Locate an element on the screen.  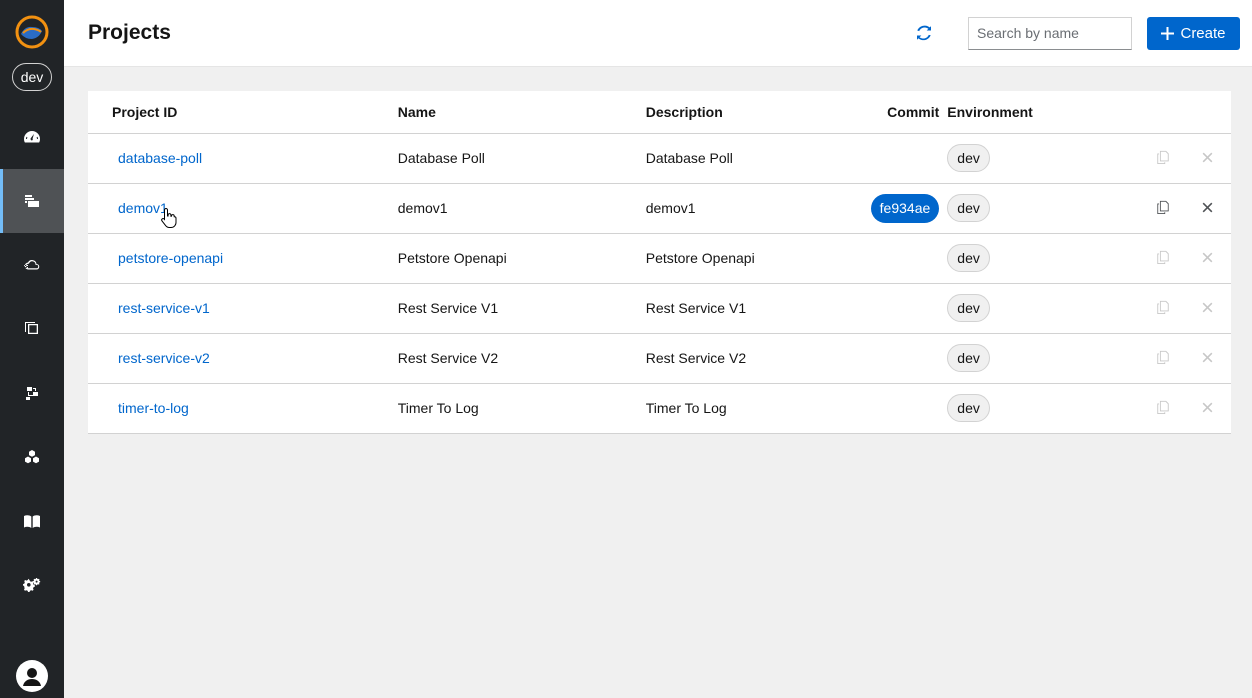
project-name-cell: Timer To Log is located at coordinates (497, 408).